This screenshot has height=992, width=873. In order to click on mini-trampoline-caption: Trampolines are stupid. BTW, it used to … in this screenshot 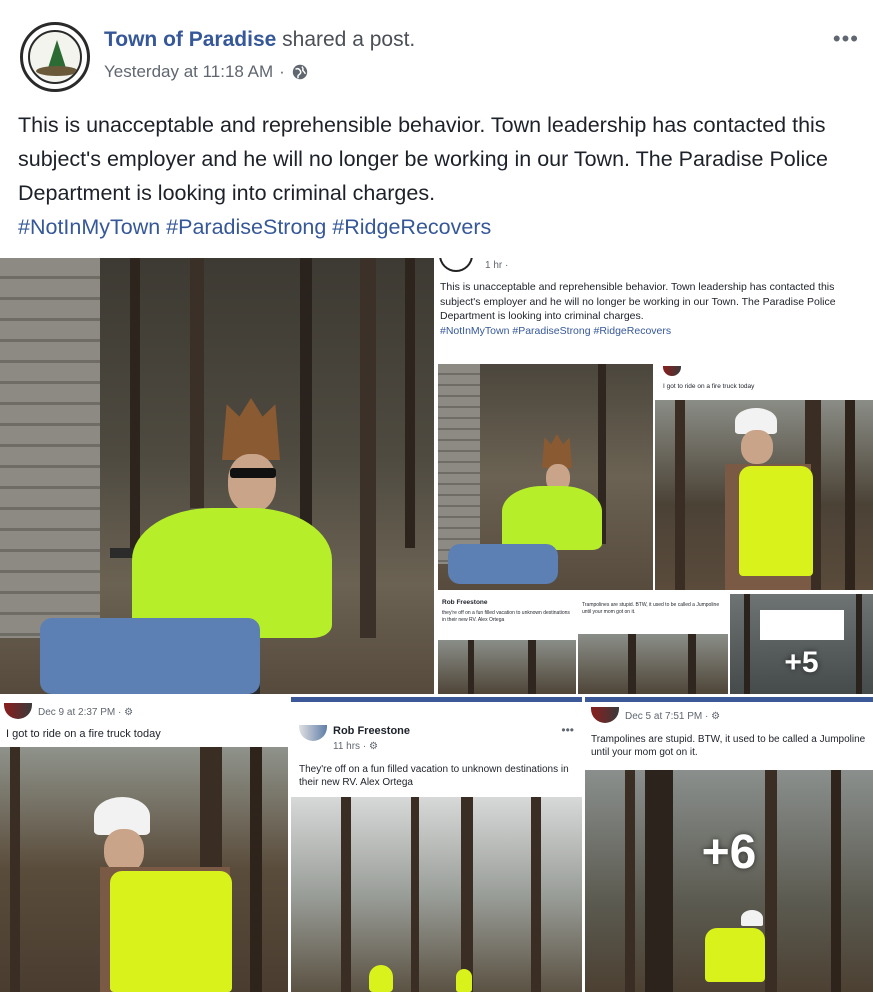, I will do `click(651, 608)`.